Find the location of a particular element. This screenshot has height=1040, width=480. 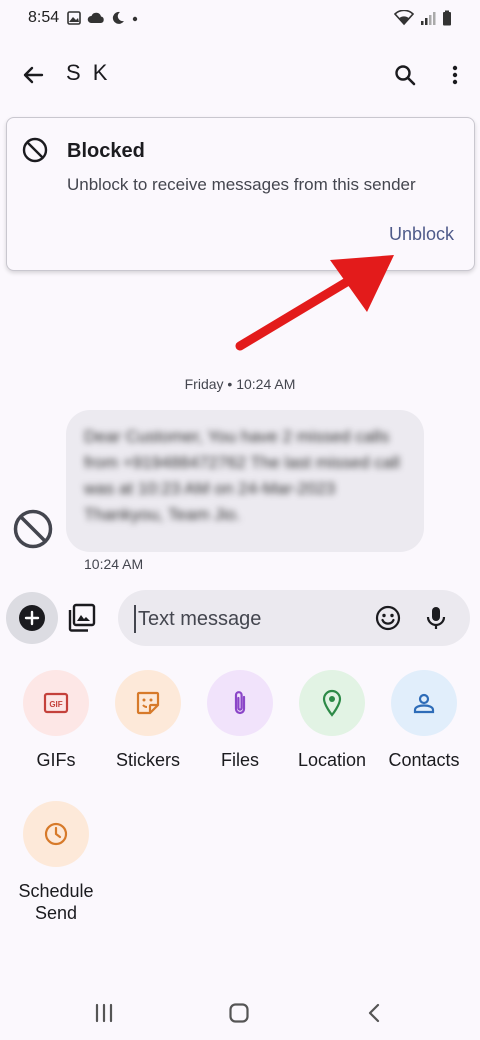

system-nav-bar is located at coordinates (240, 1013).